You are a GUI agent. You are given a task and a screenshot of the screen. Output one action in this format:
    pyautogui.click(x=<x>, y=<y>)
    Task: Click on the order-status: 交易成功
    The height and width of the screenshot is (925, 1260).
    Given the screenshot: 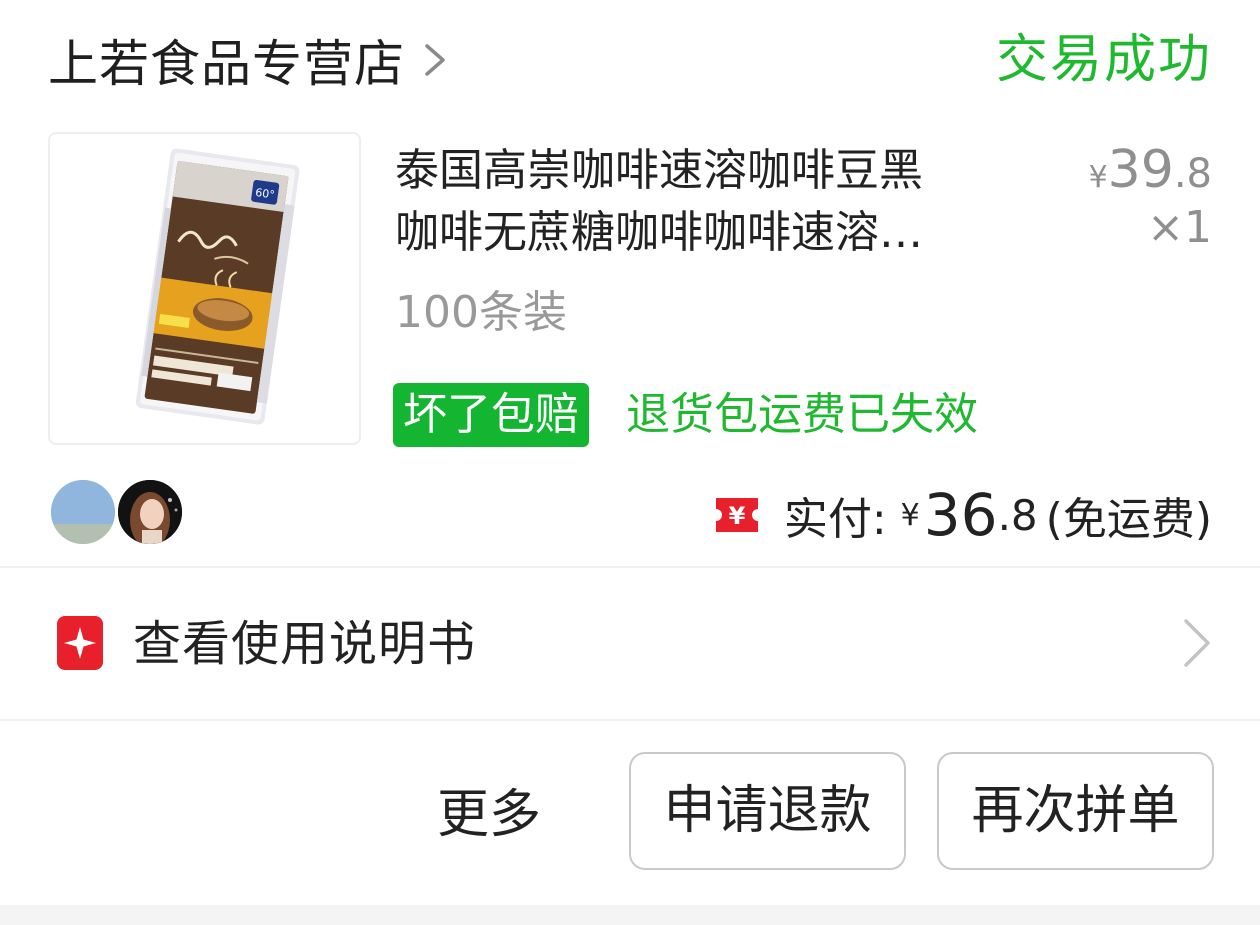 What is the action you would take?
    pyautogui.click(x=1103, y=60)
    